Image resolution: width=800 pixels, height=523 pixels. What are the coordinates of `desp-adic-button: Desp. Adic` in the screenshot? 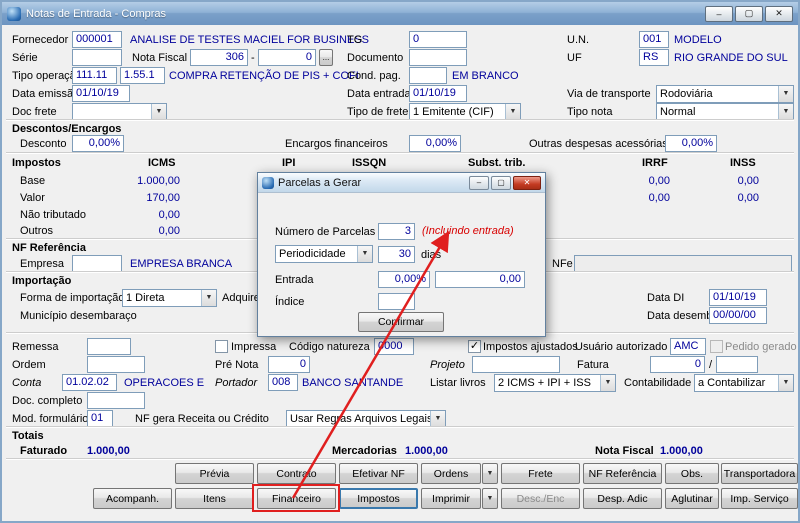 It's located at (622, 498).